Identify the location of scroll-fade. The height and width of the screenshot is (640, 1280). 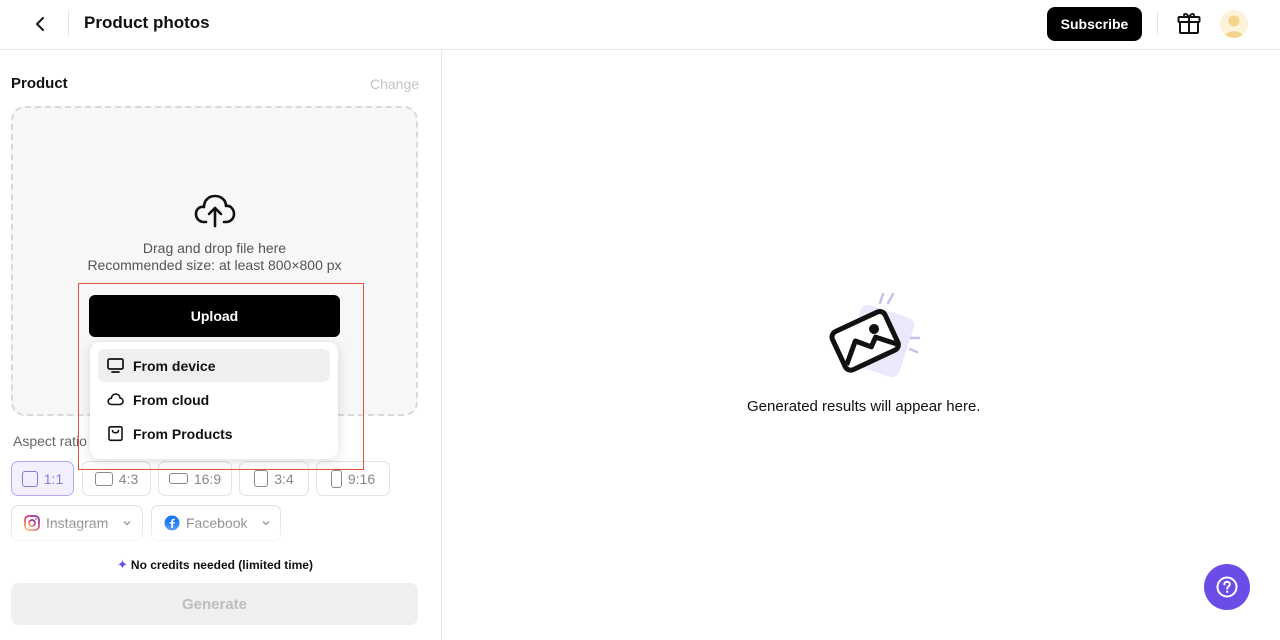
(220, 536).